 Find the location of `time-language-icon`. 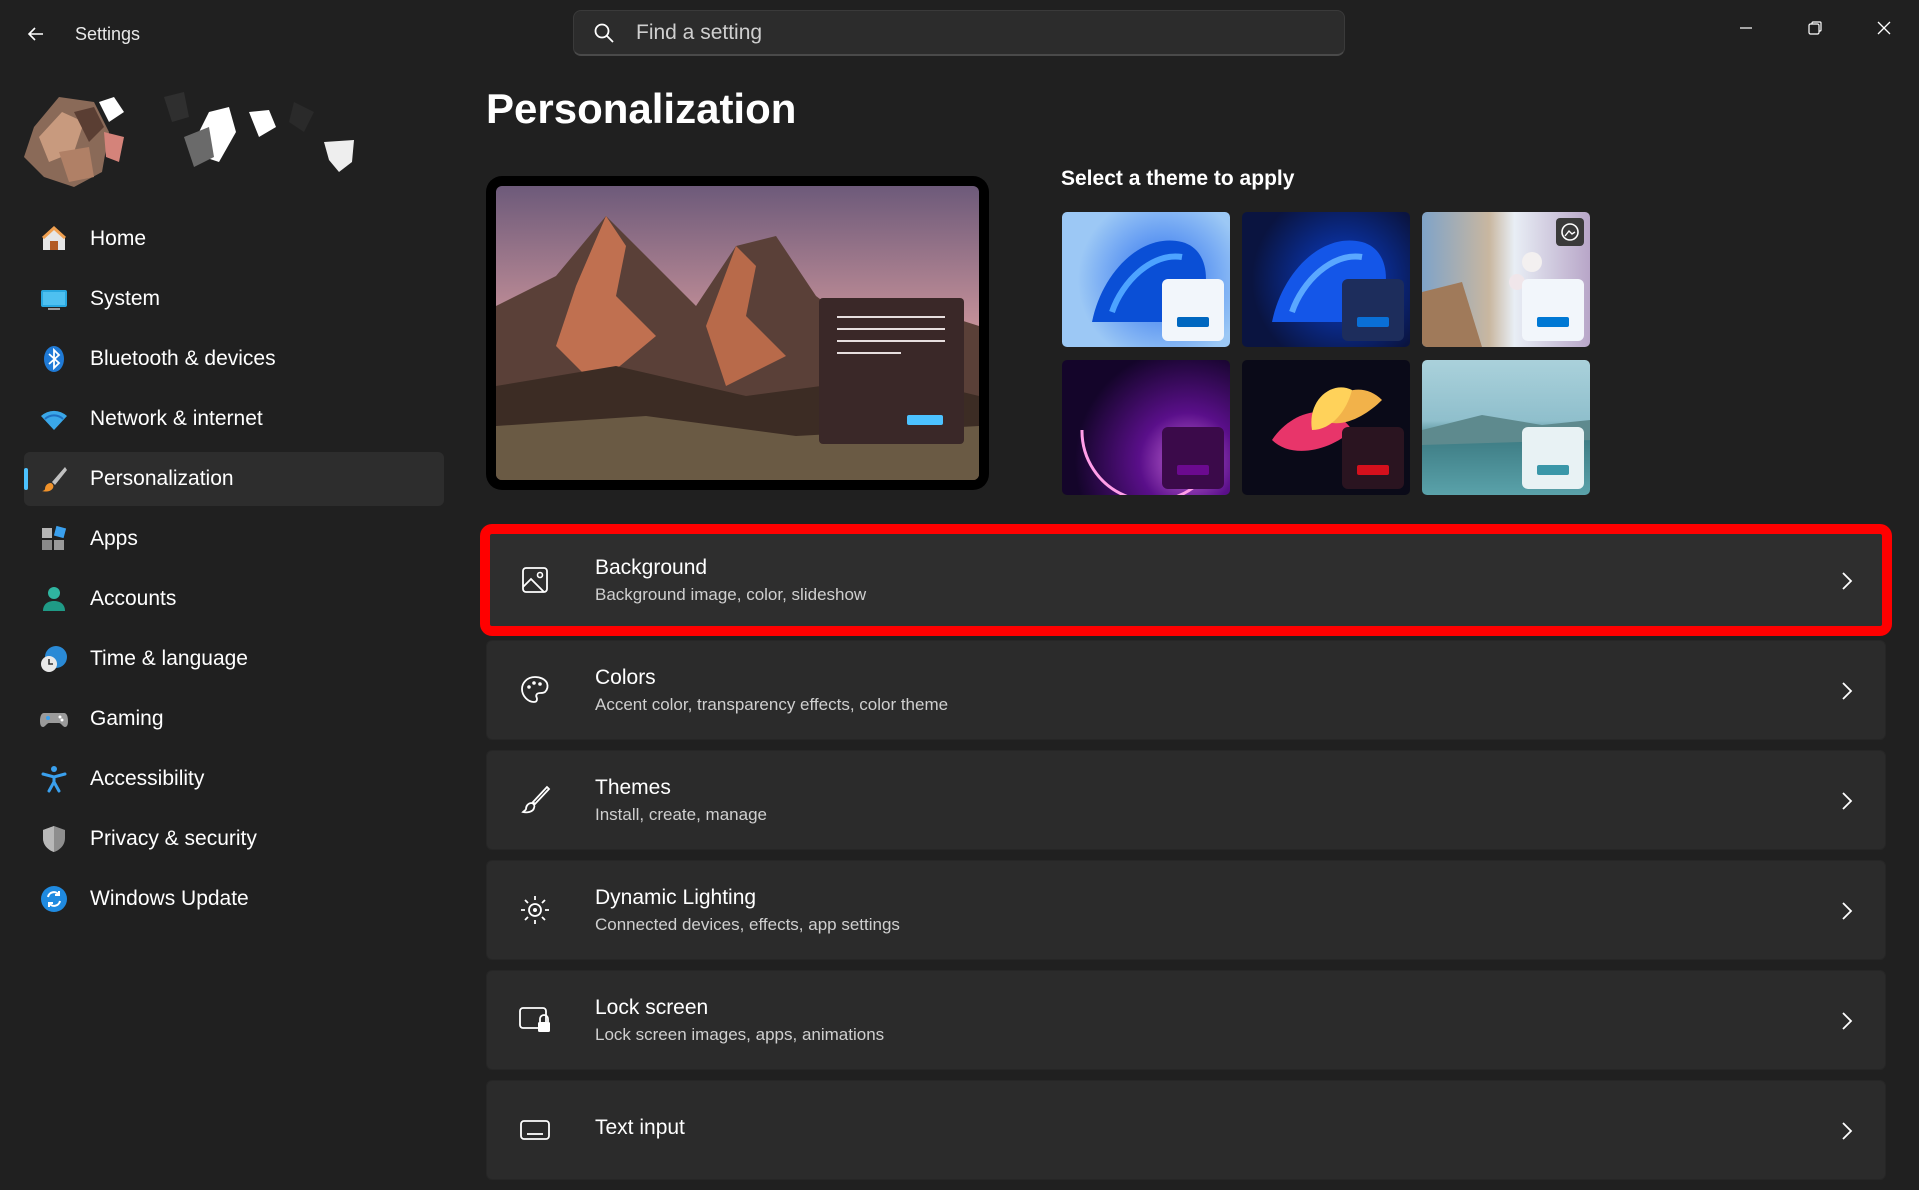

time-language-icon is located at coordinates (54, 659).